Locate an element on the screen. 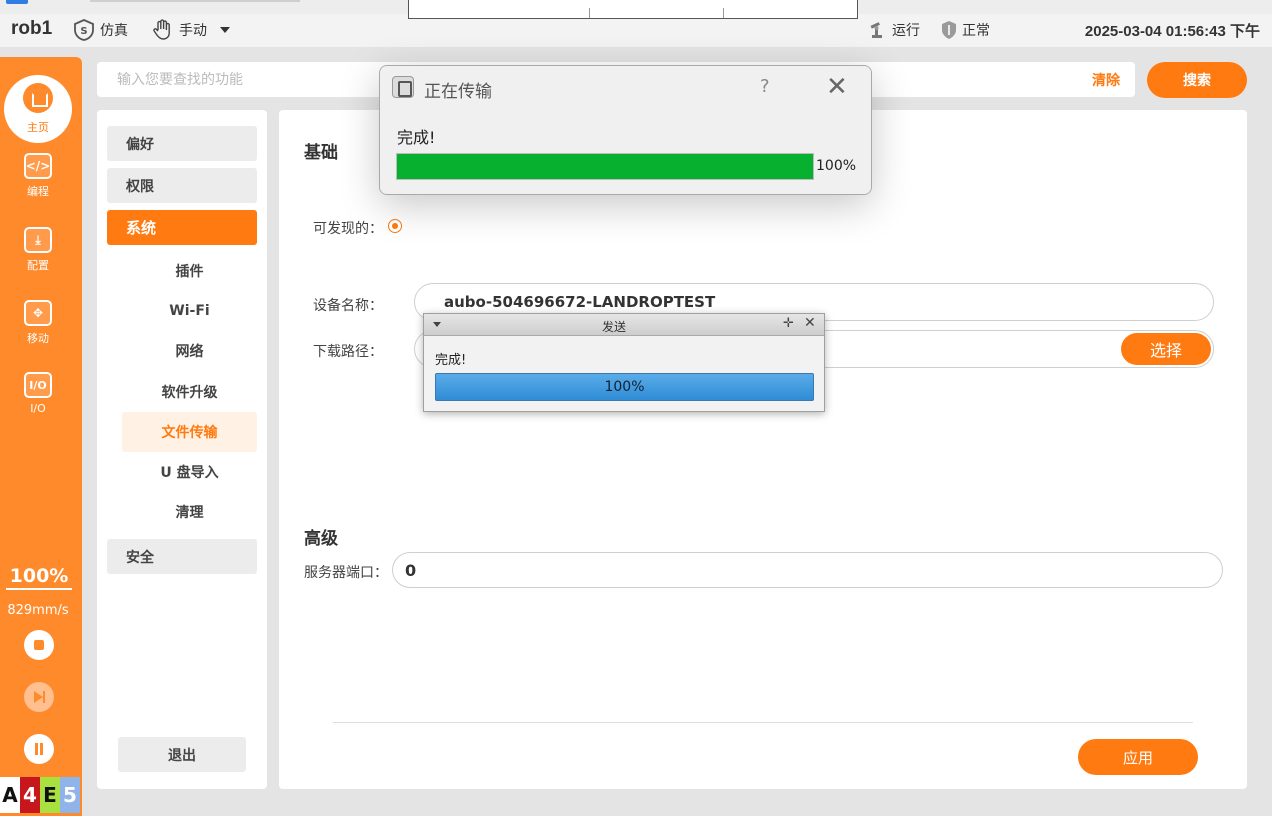 The image size is (1272, 816). status-letter-5: 5 is located at coordinates (70, 795).